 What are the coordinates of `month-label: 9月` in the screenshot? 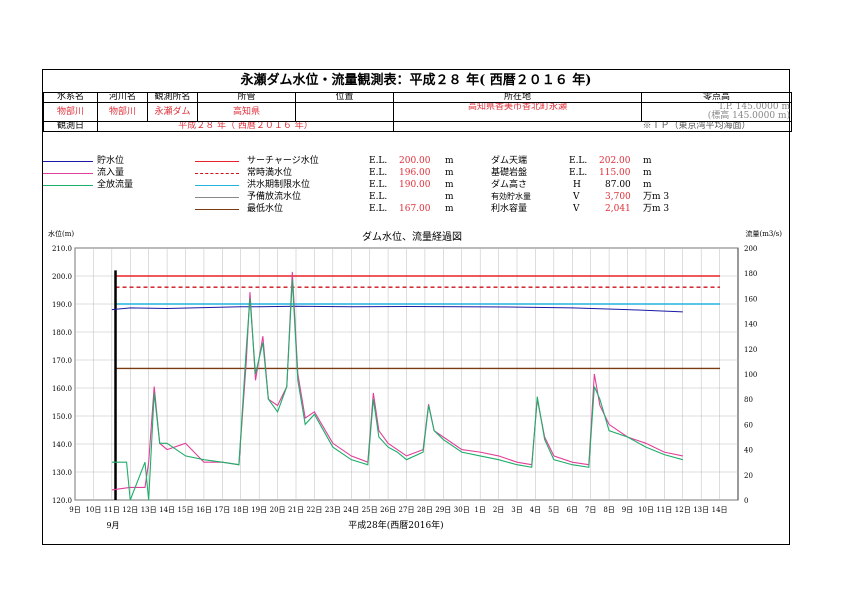 It's located at (112, 525).